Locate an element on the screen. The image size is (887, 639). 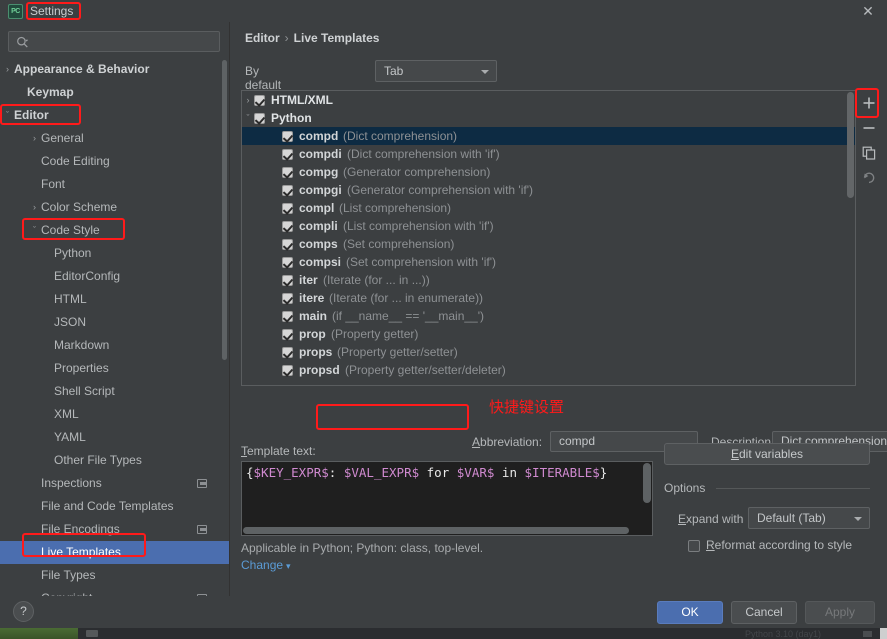
sidebar-item-label: Shell Script is located at coordinates (84, 391).